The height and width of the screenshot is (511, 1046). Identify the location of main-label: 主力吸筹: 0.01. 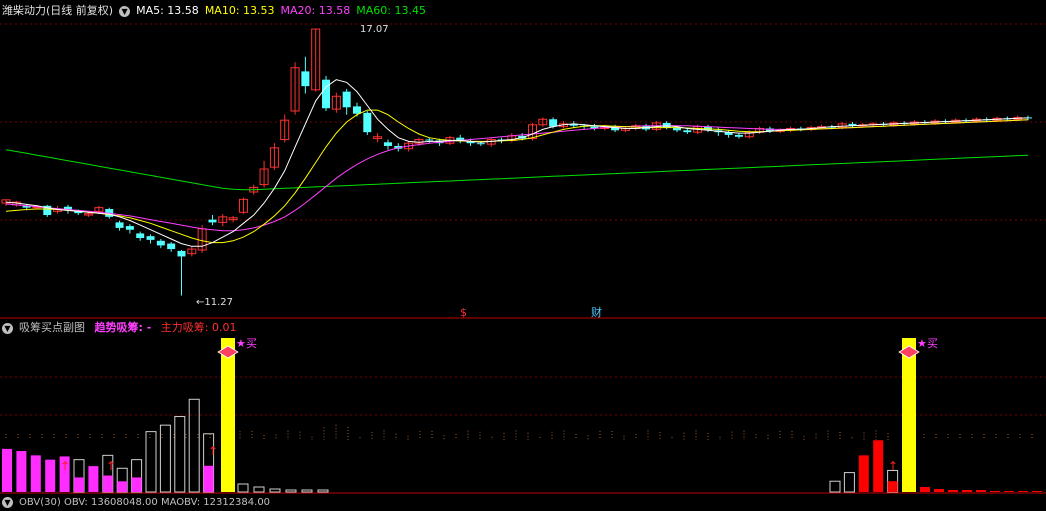
(198, 327).